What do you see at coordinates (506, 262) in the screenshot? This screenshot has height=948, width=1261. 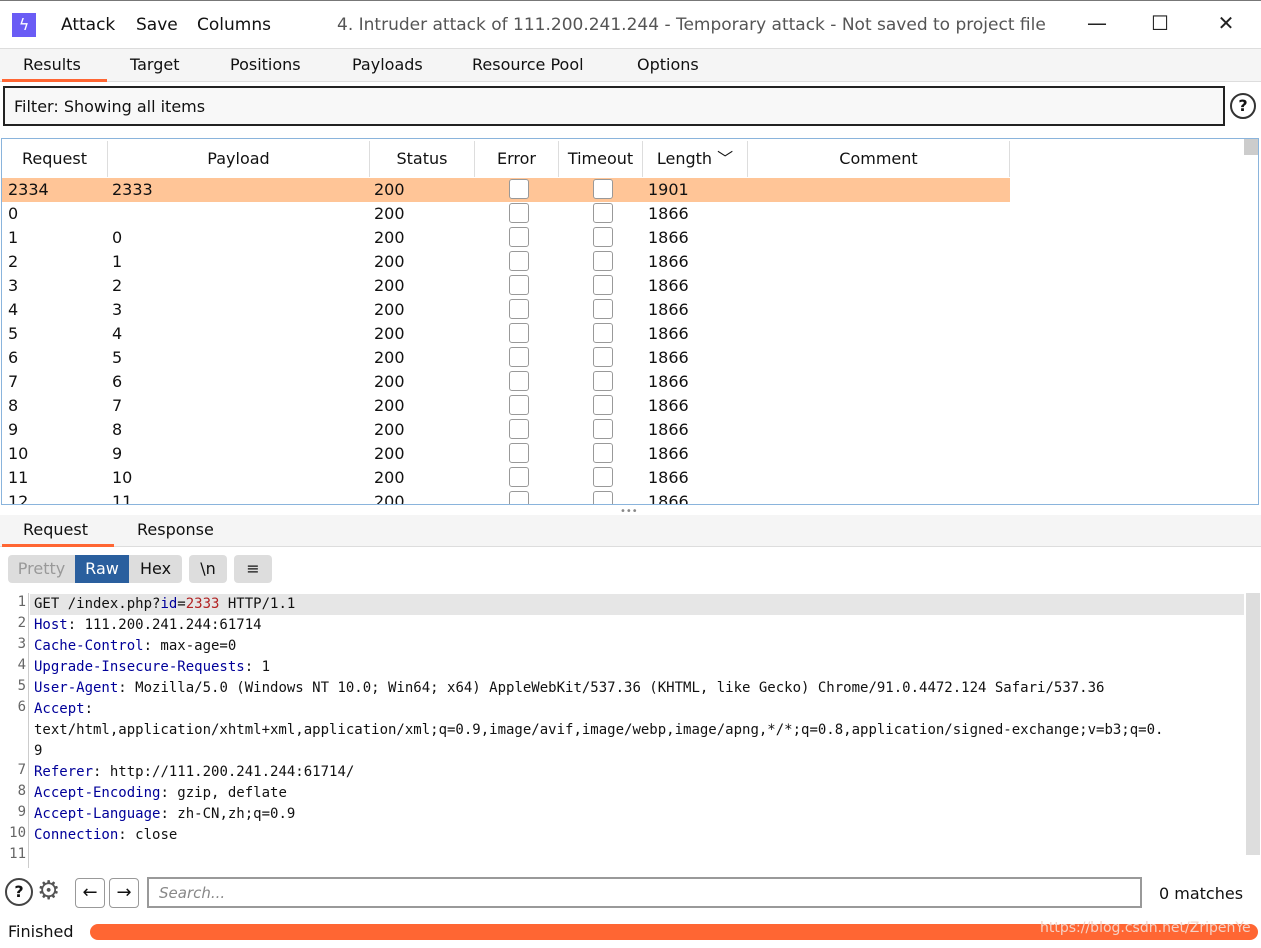 I see `table-row: 2 1 200 1866` at bounding box center [506, 262].